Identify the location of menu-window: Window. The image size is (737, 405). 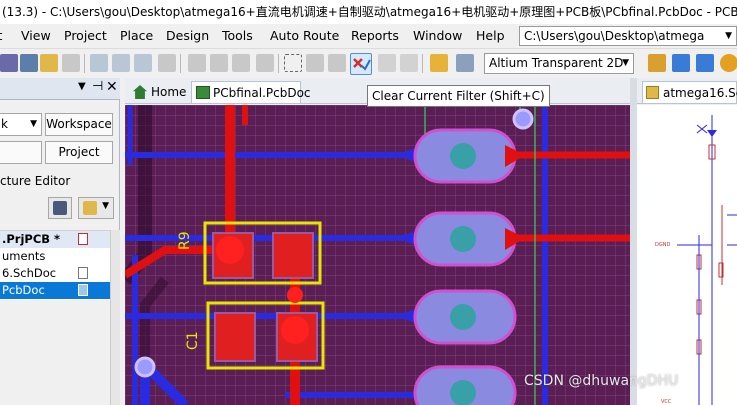
(437, 35).